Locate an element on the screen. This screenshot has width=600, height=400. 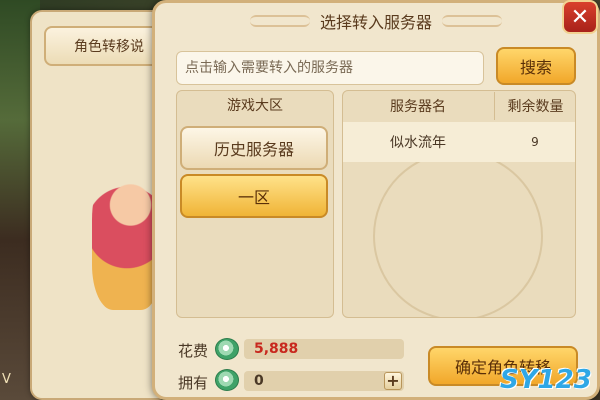
owned-value: 0 is located at coordinates (259, 381).